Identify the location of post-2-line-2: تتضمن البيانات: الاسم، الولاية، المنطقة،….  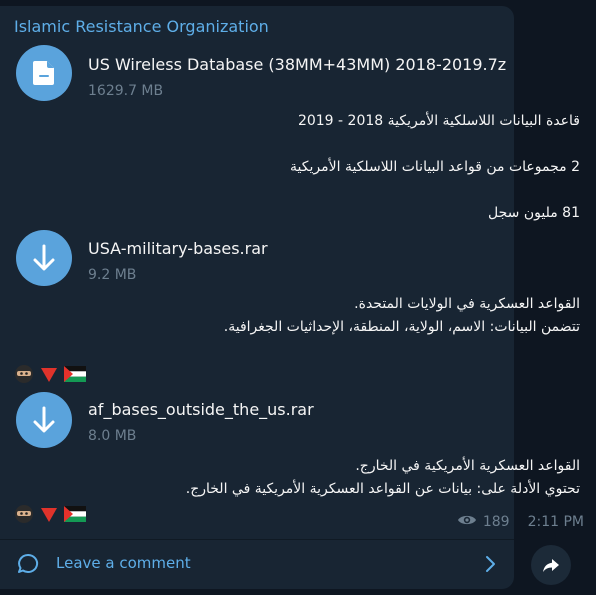
(401, 327).